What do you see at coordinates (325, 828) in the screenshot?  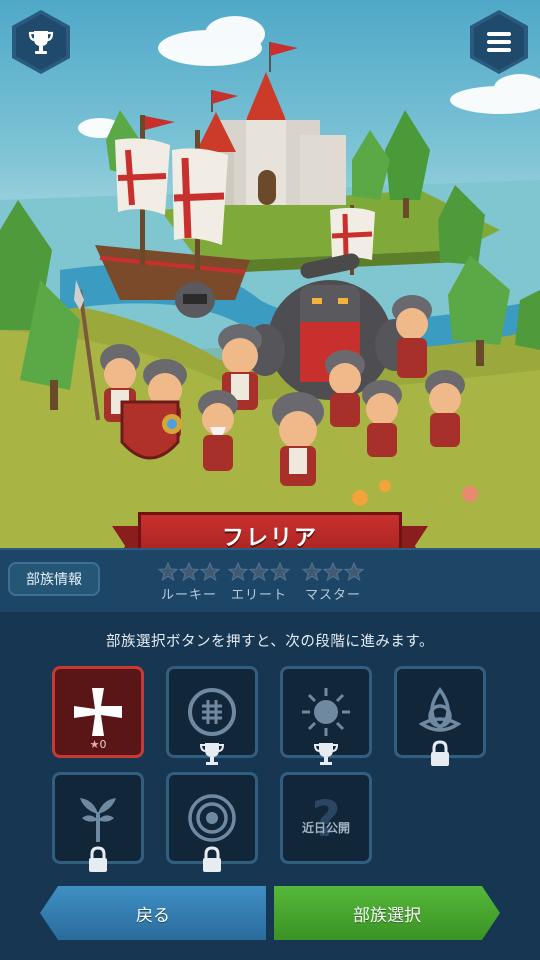 I see `coming-soon-label: 近日公開` at bounding box center [325, 828].